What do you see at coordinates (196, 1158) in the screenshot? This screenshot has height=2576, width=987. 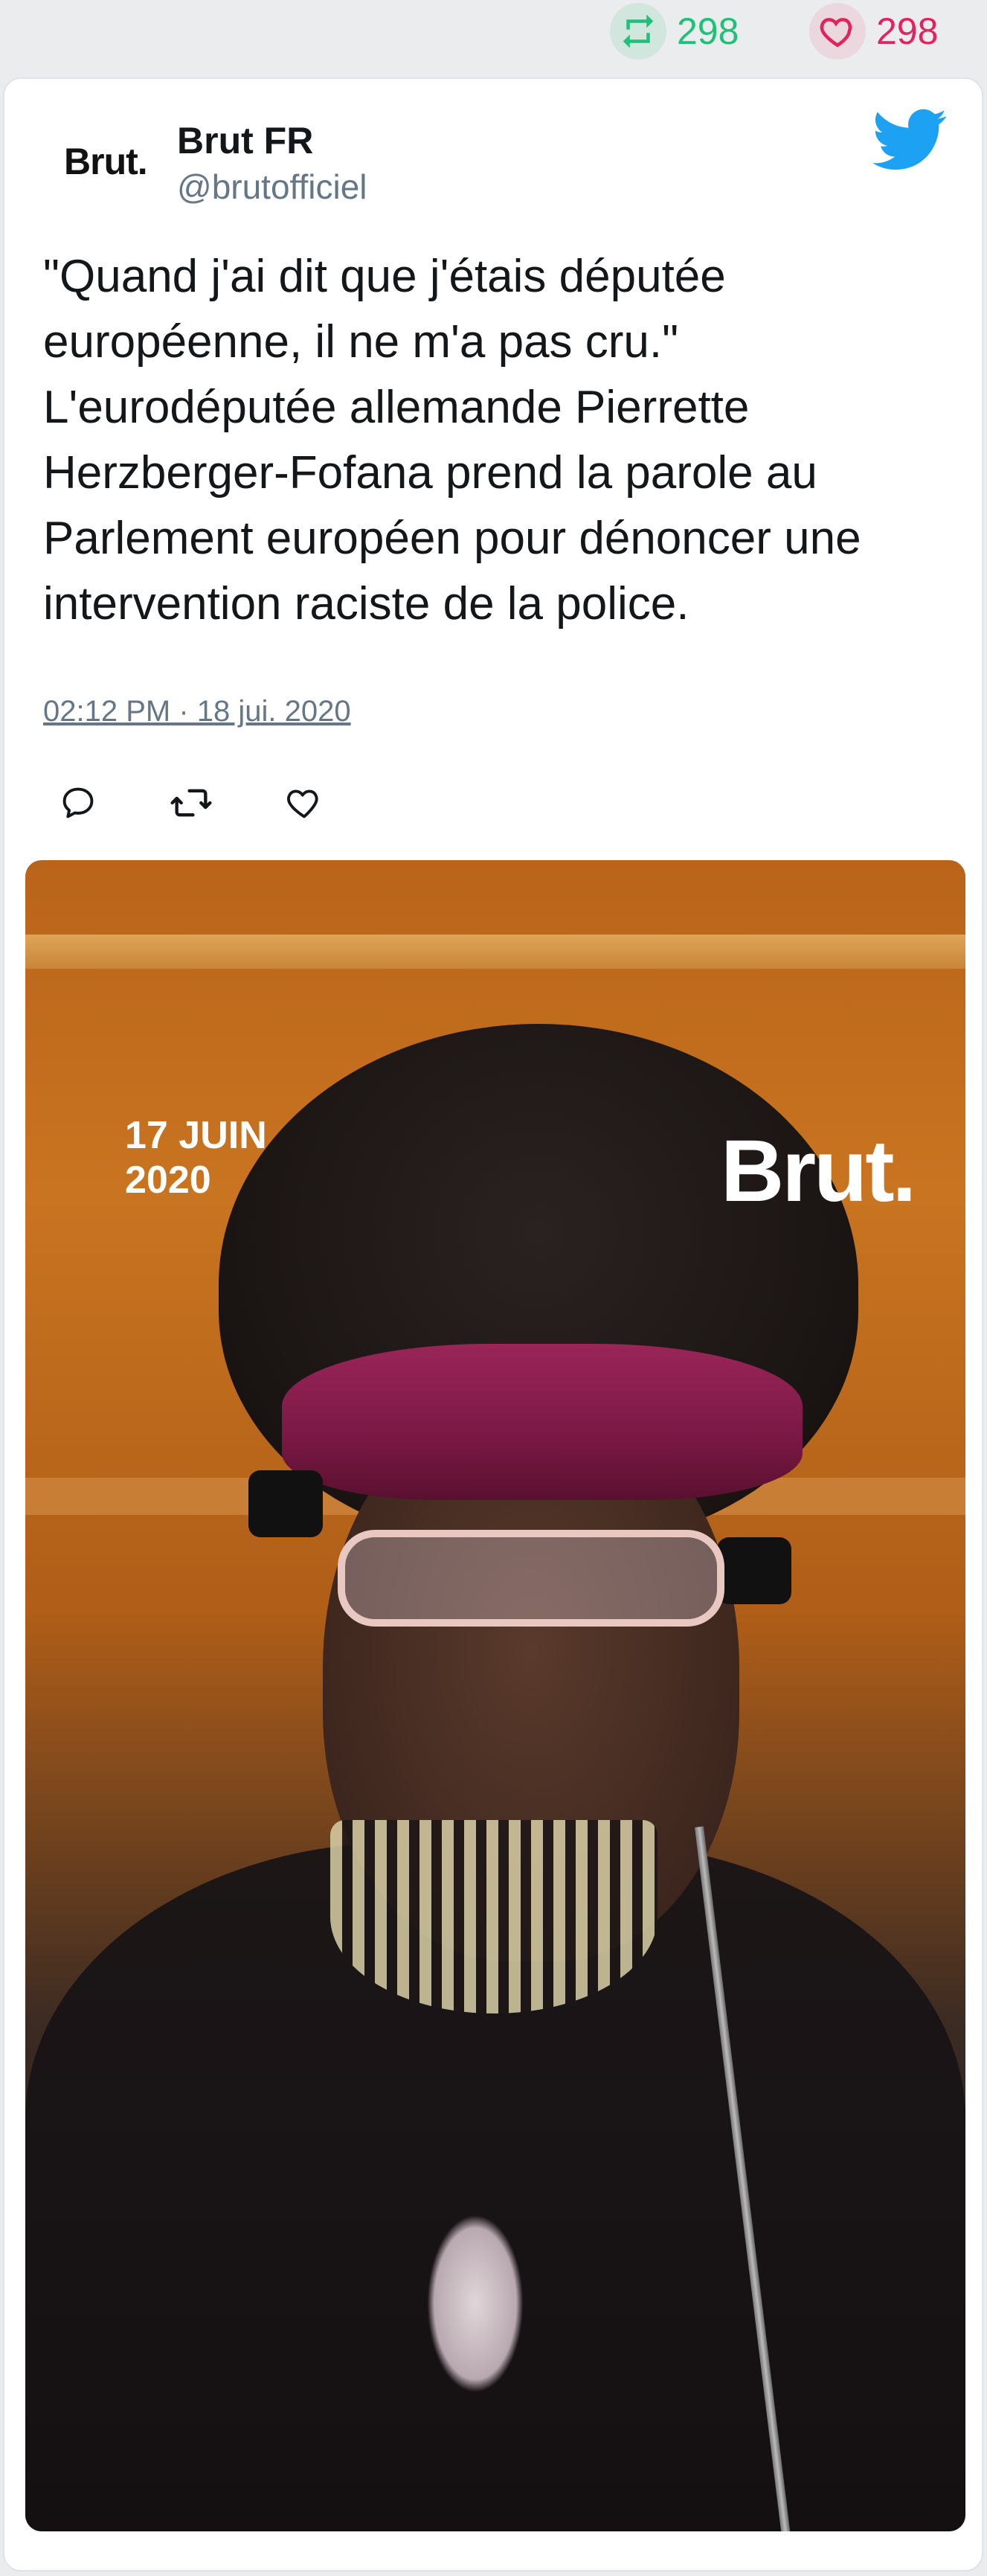 I see `video-date-overlay: 17 JUIN 2020` at bounding box center [196, 1158].